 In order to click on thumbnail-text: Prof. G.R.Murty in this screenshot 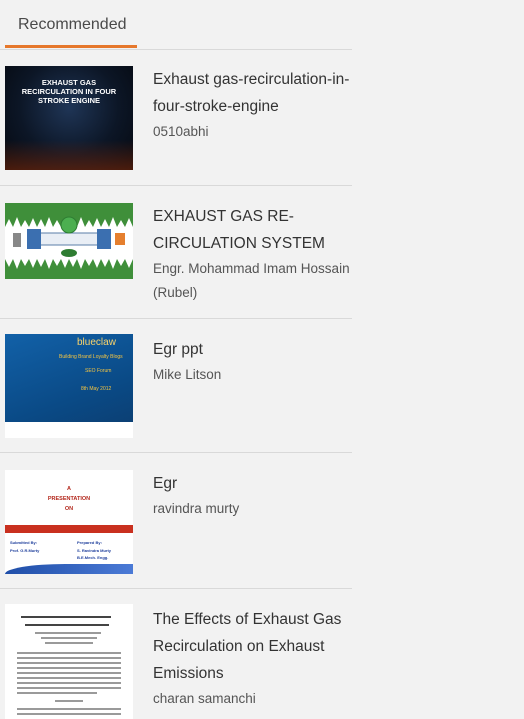, I will do `click(25, 550)`.